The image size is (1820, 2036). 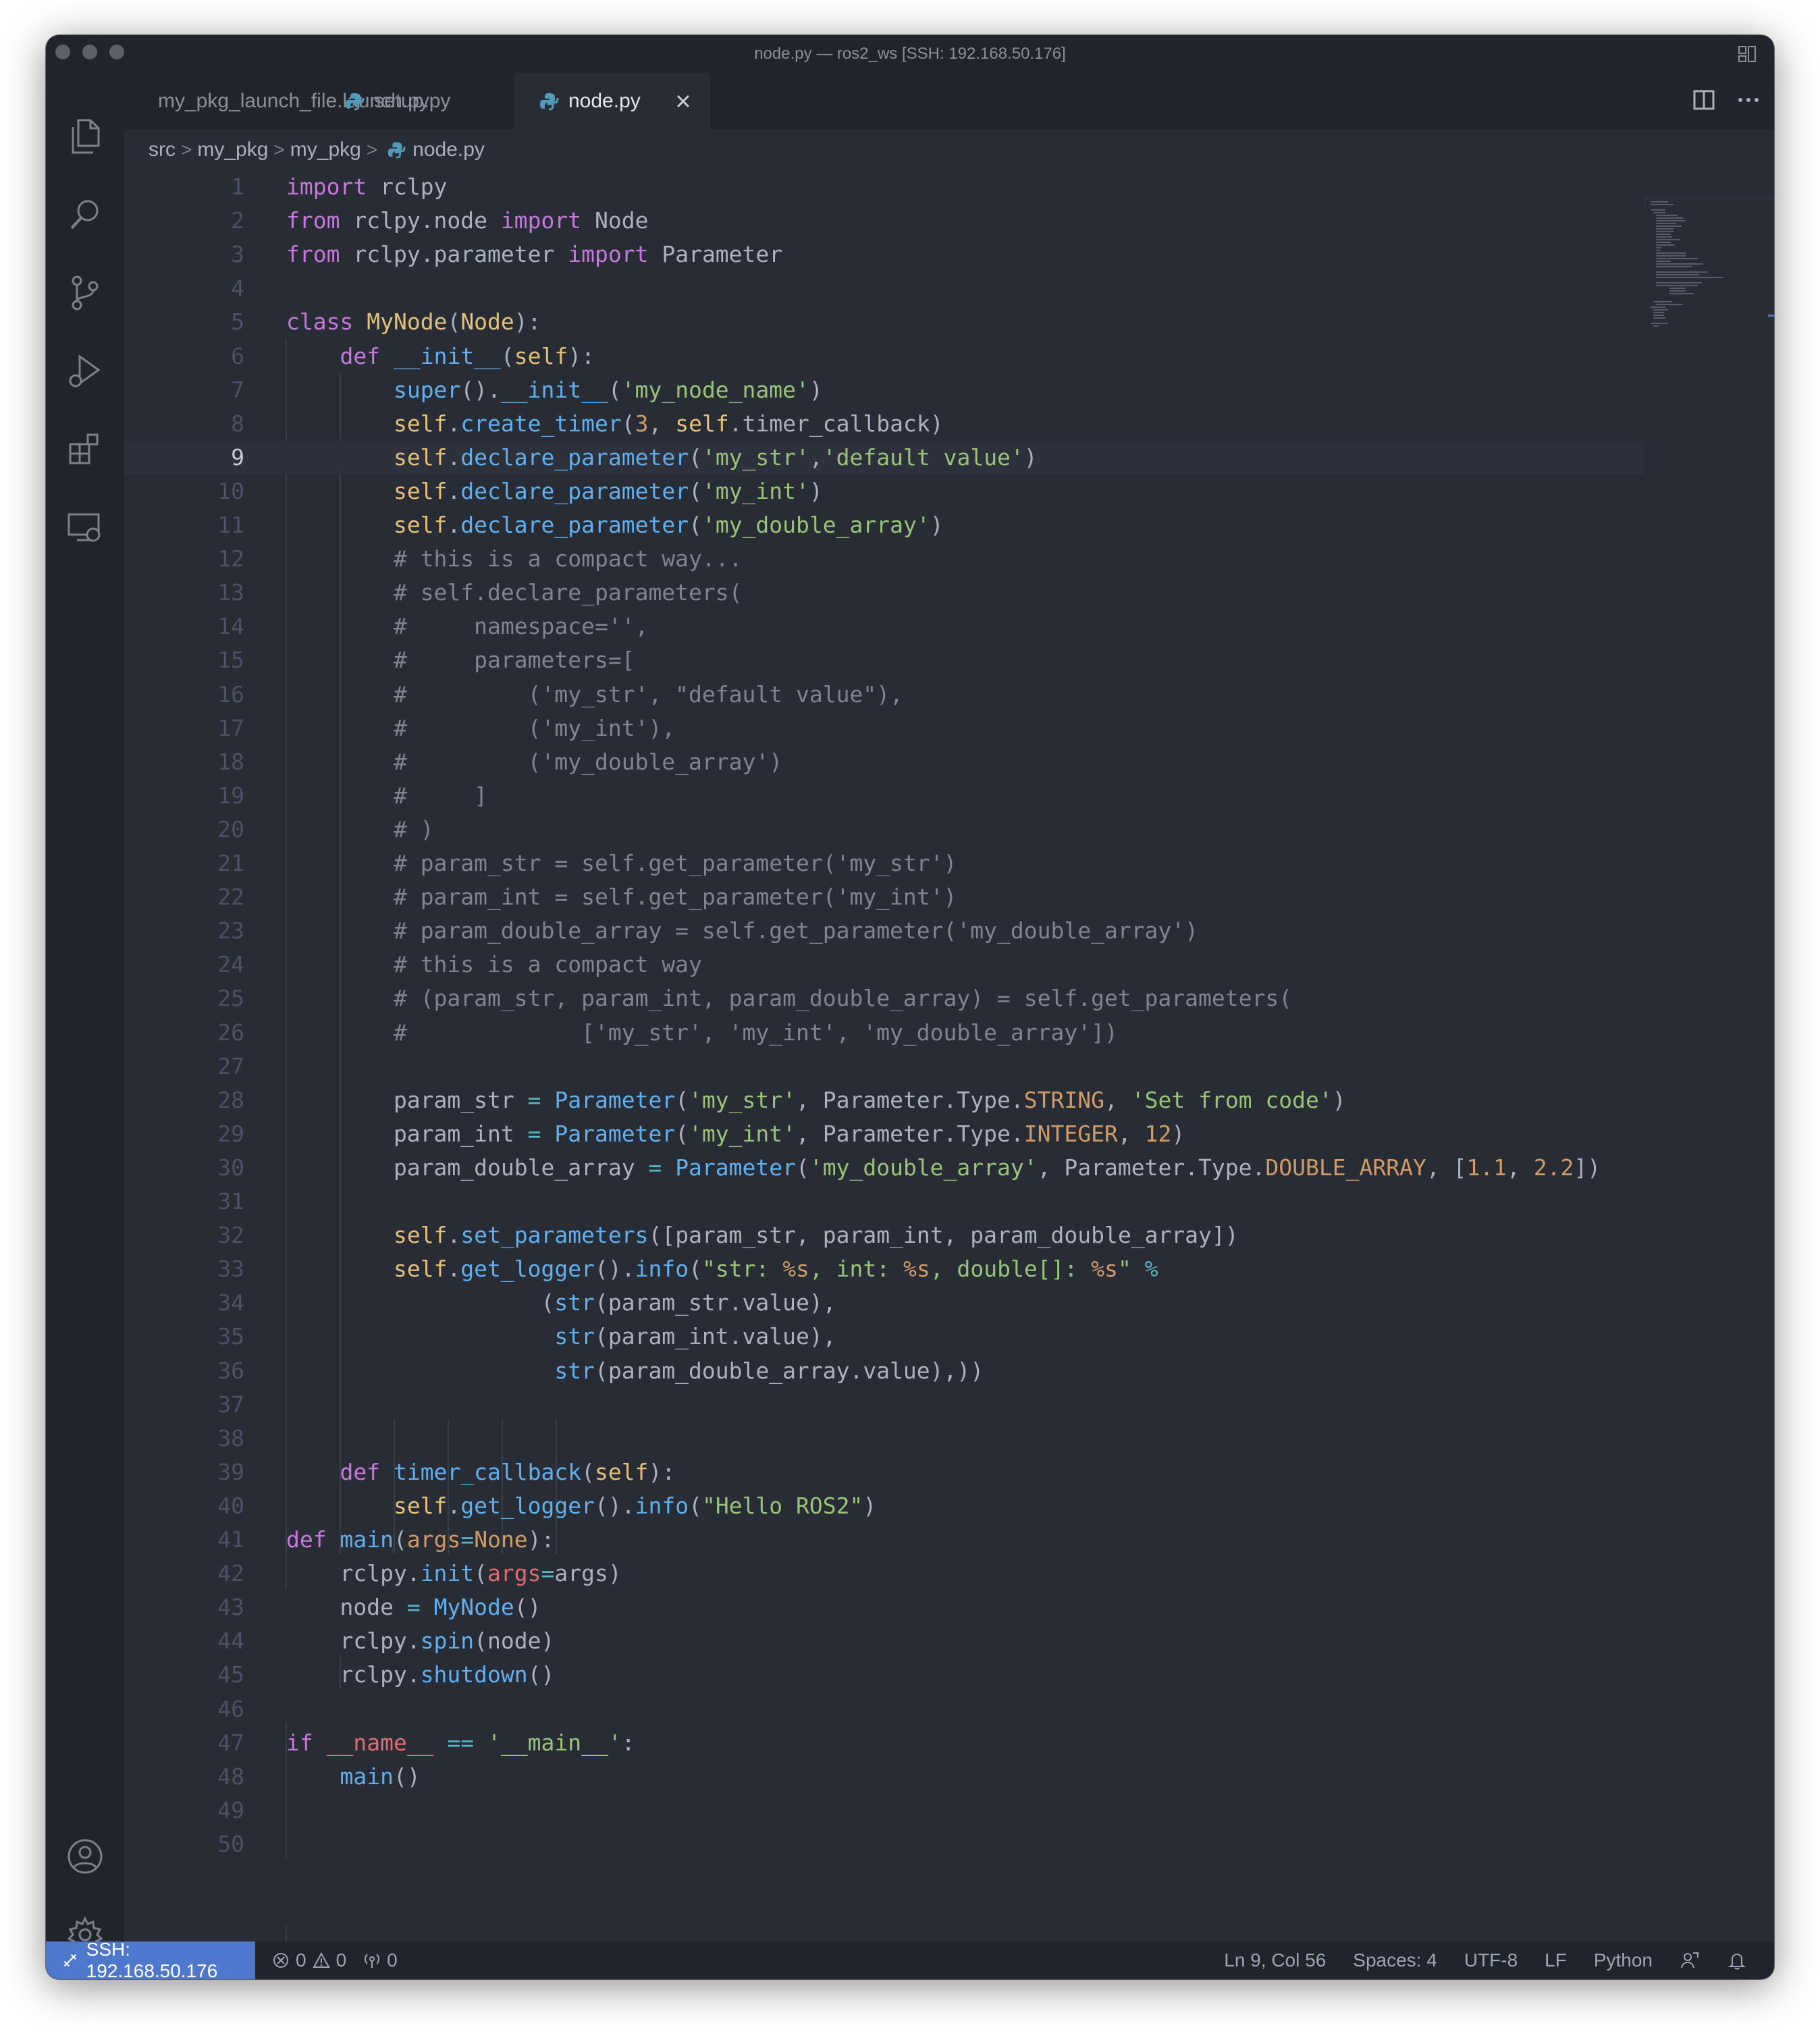 What do you see at coordinates (884, 322) in the screenshot?
I see `code-line: 5 class MyNode(Node):` at bounding box center [884, 322].